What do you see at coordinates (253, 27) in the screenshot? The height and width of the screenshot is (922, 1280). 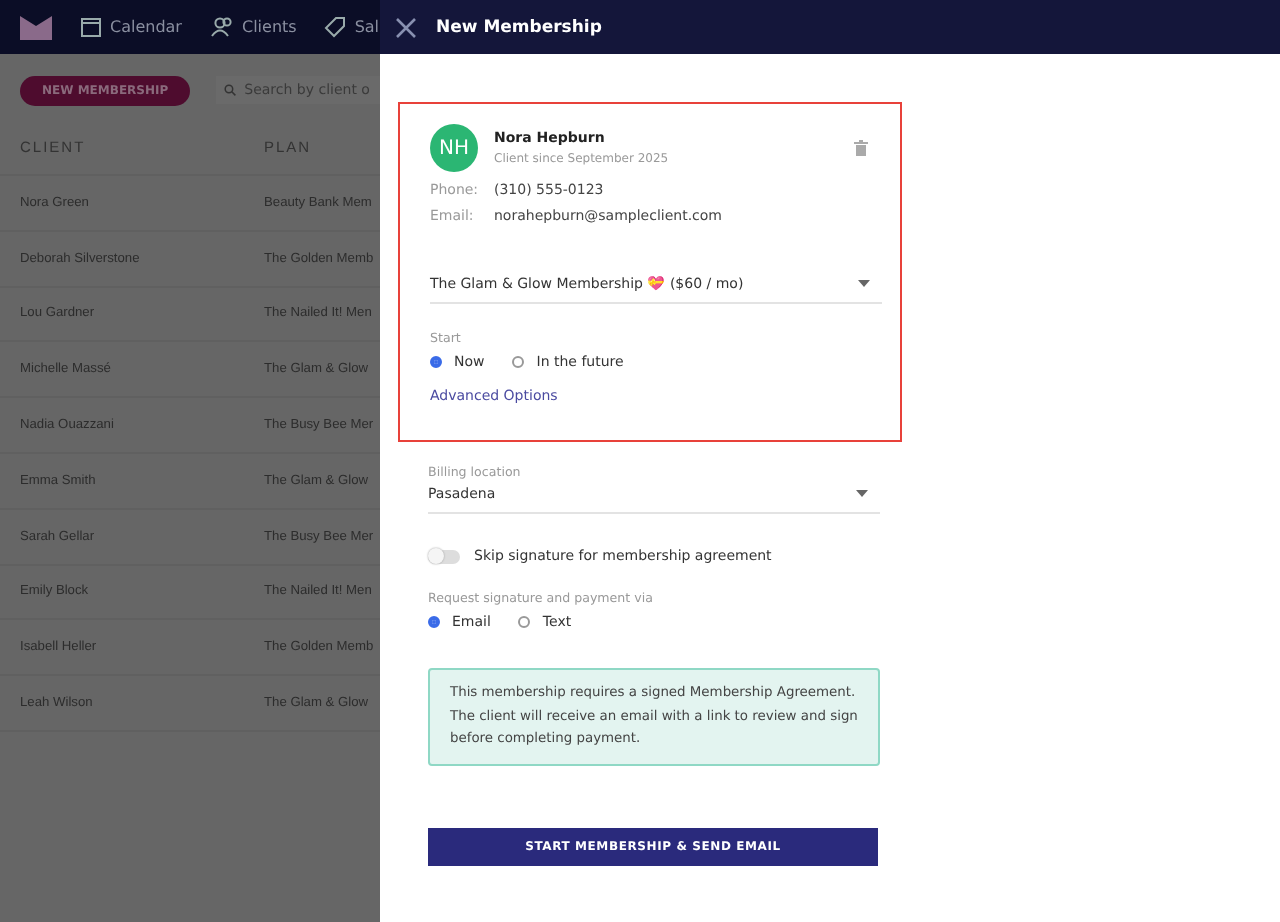 I see `nav-link: Clients` at bounding box center [253, 27].